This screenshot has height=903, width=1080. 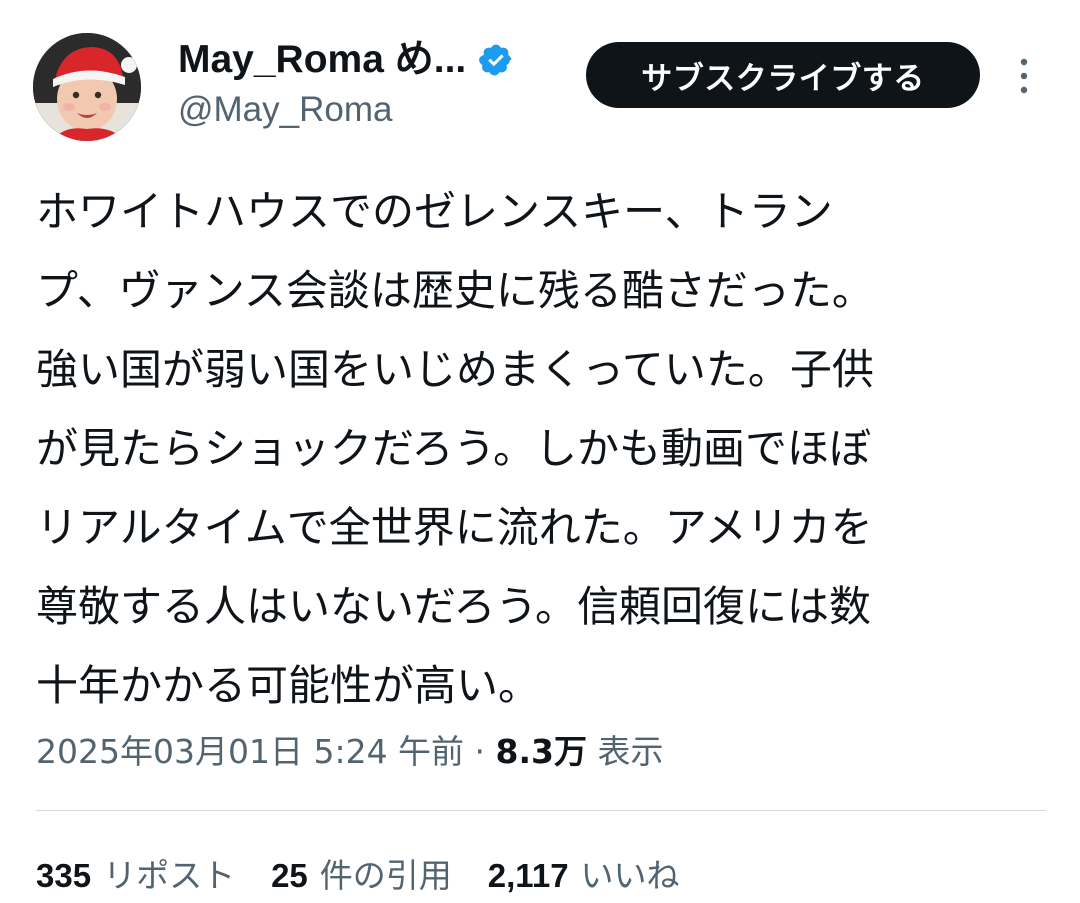 I want to click on tweet-meta: 2025年03月01日 5:24 午前 · 8.3万 表示, so click(x=350, y=752).